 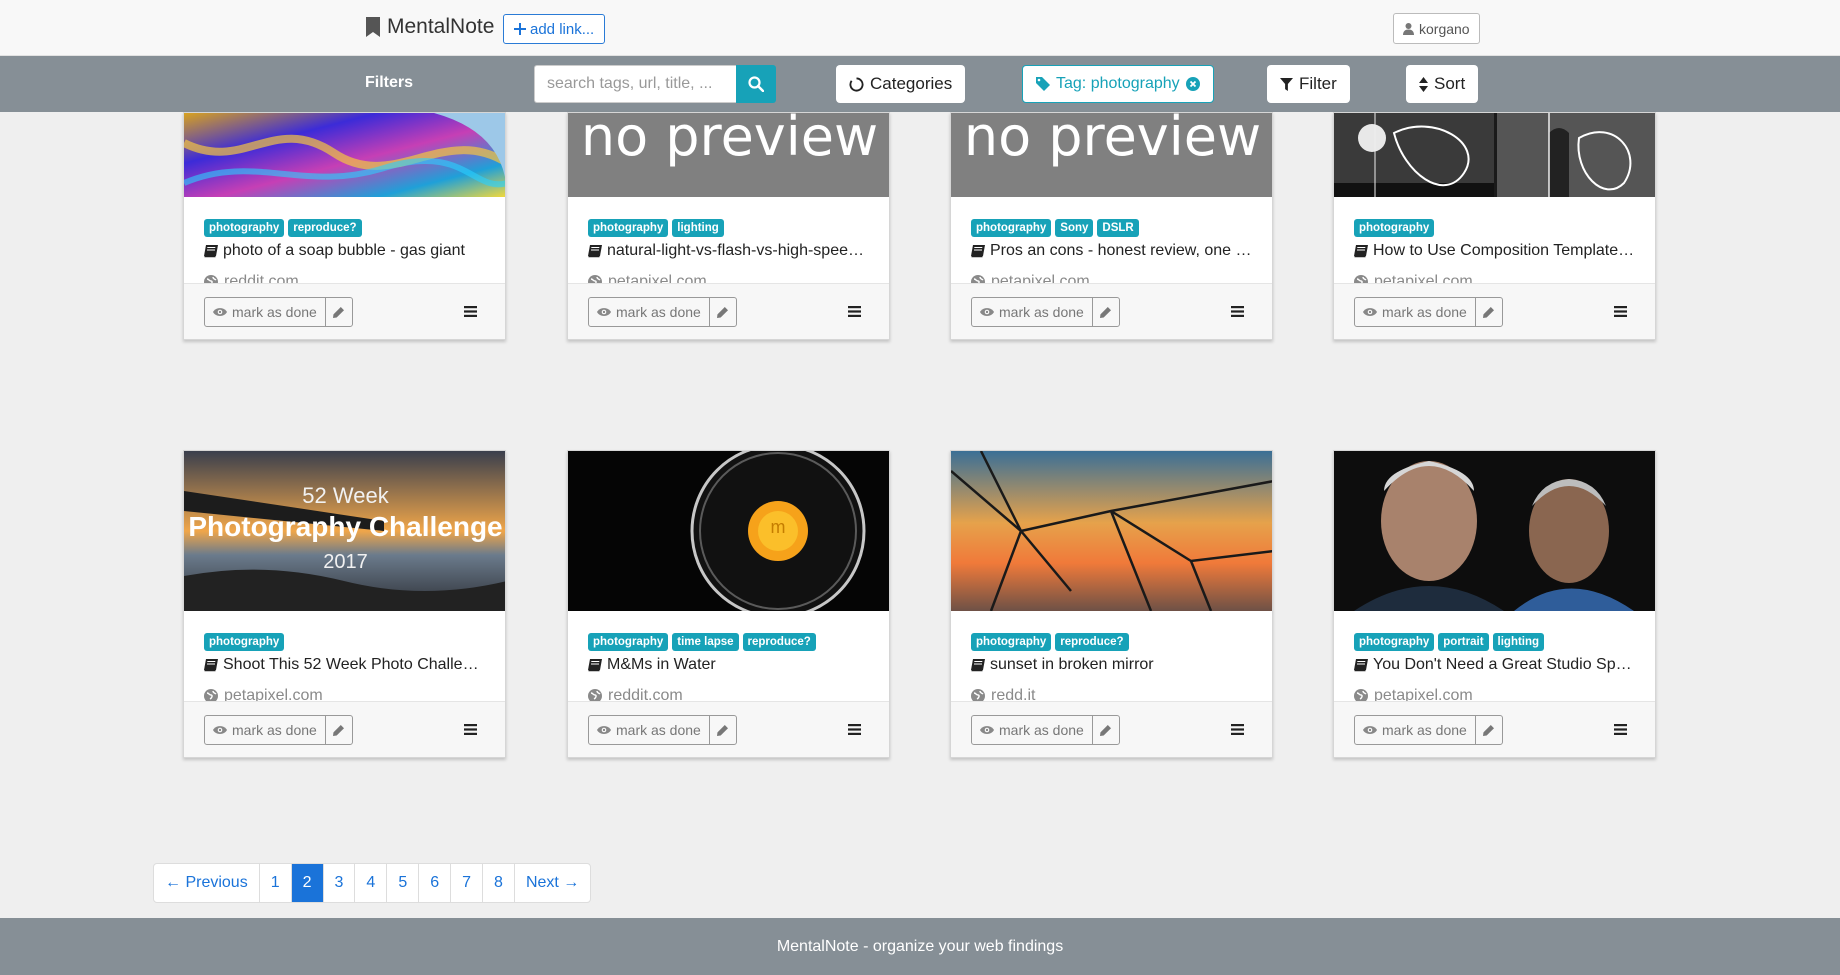 What do you see at coordinates (467, 883) in the screenshot?
I see `pagination-page-7: 7` at bounding box center [467, 883].